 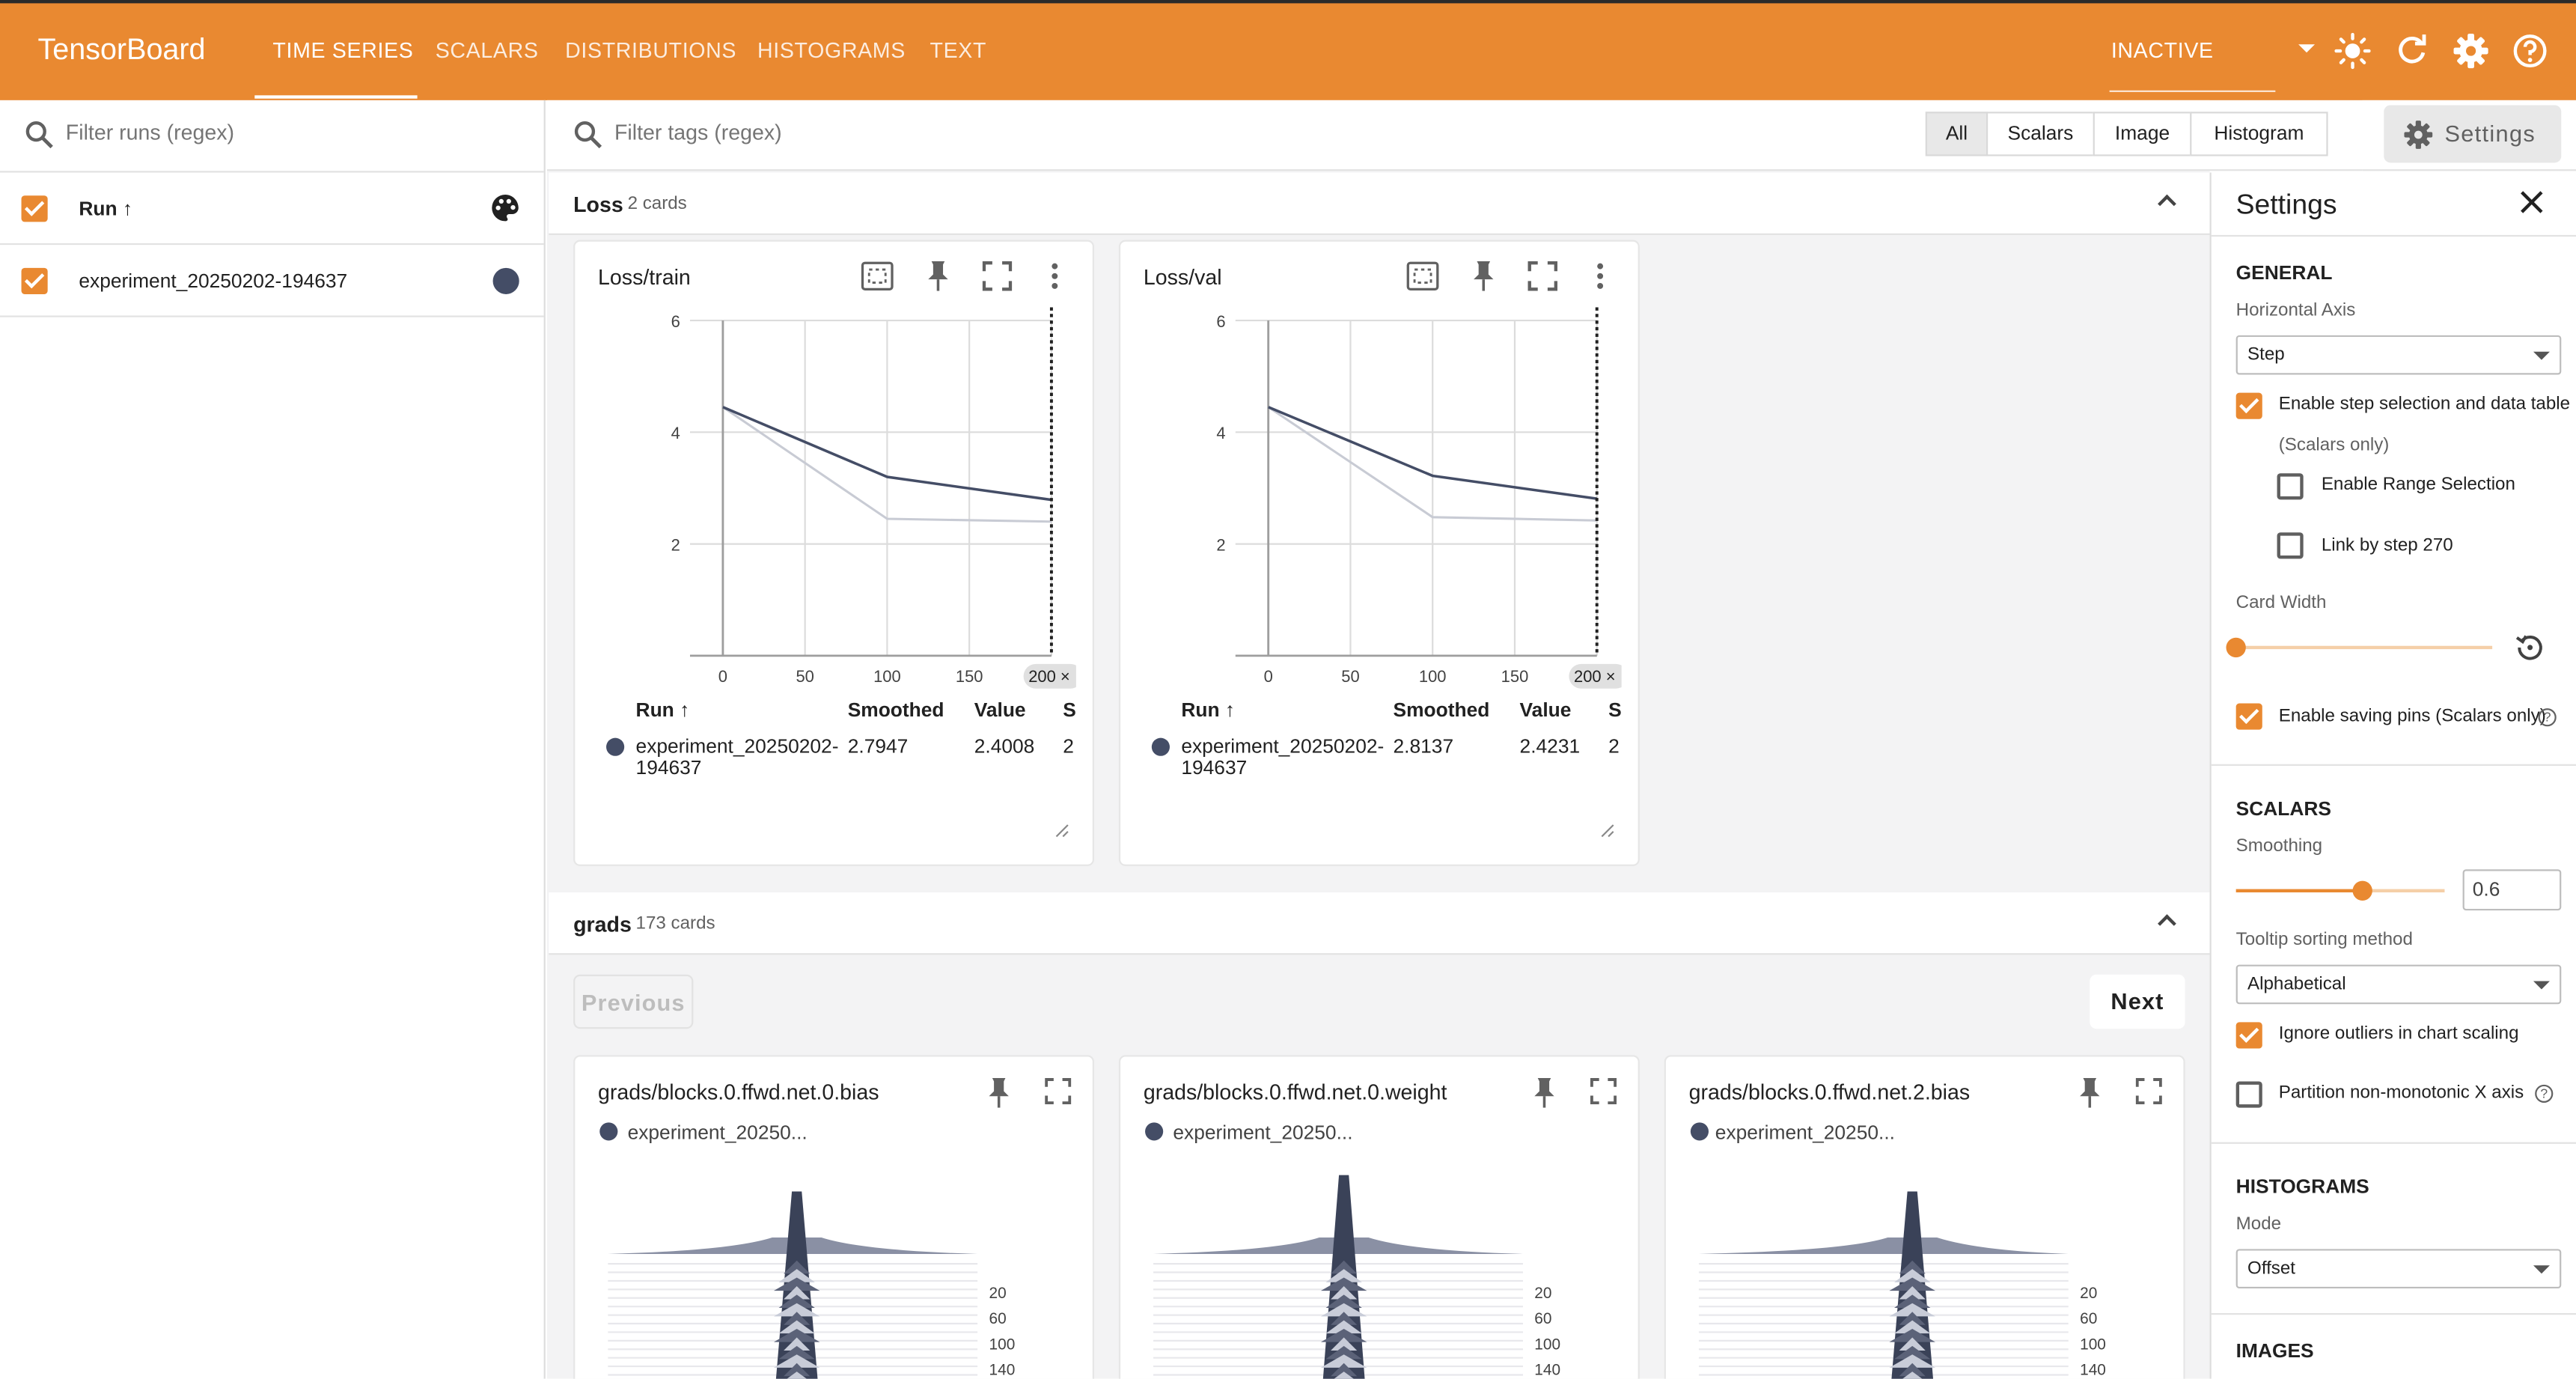 What do you see at coordinates (2352, 51) in the screenshot?
I see `theme-toggle-icon` at bounding box center [2352, 51].